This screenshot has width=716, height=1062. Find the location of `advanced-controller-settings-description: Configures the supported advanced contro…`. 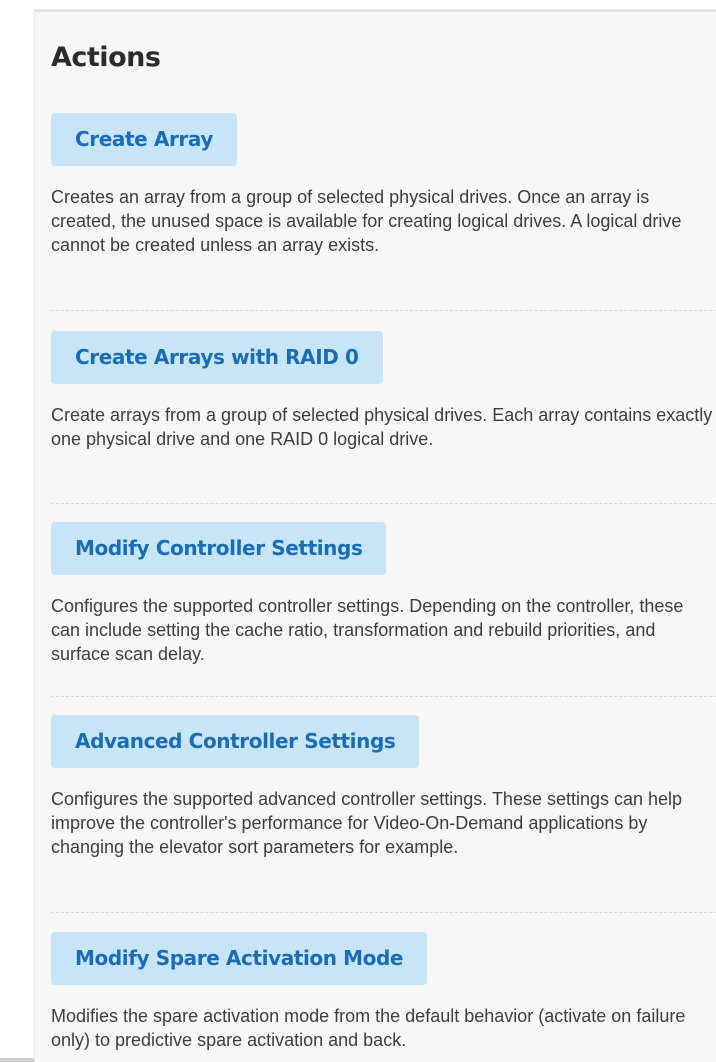

advanced-controller-settings-description: Configures the supported advanced contro… is located at coordinates (367, 823).